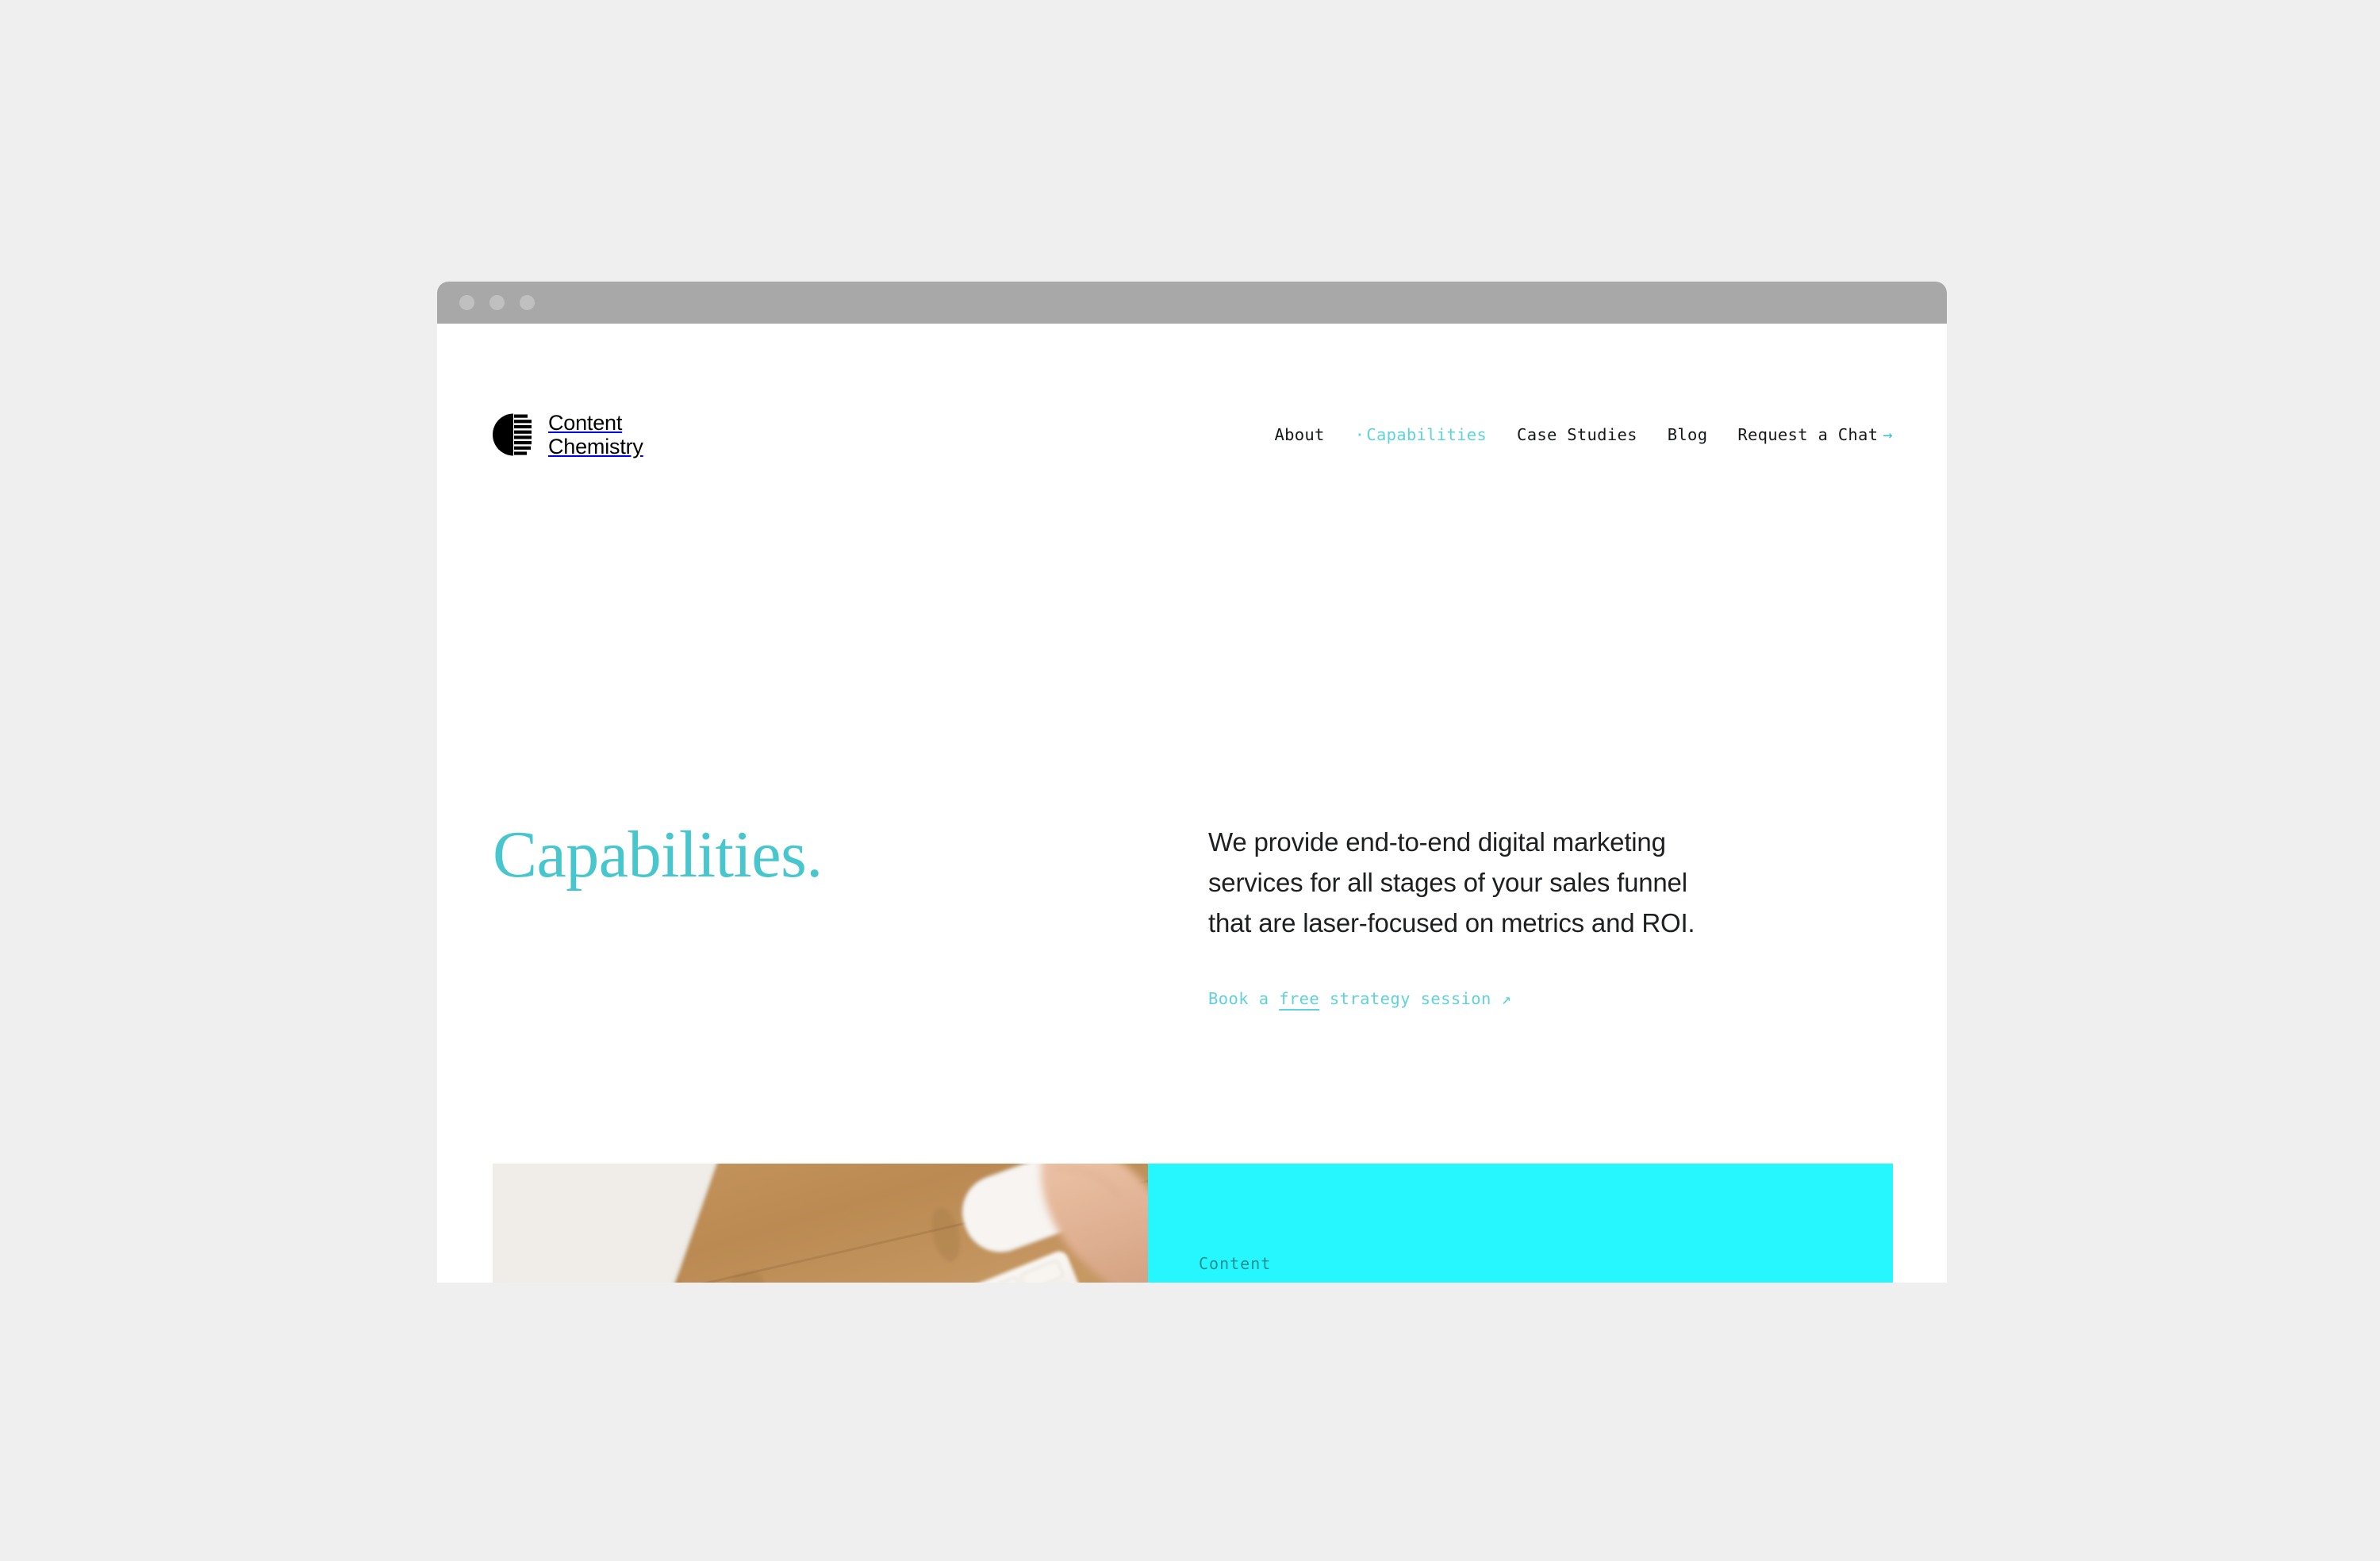 The image size is (2380, 1561). I want to click on desk-keyboard-photo-illustration: RELAX, so click(820, 1223).